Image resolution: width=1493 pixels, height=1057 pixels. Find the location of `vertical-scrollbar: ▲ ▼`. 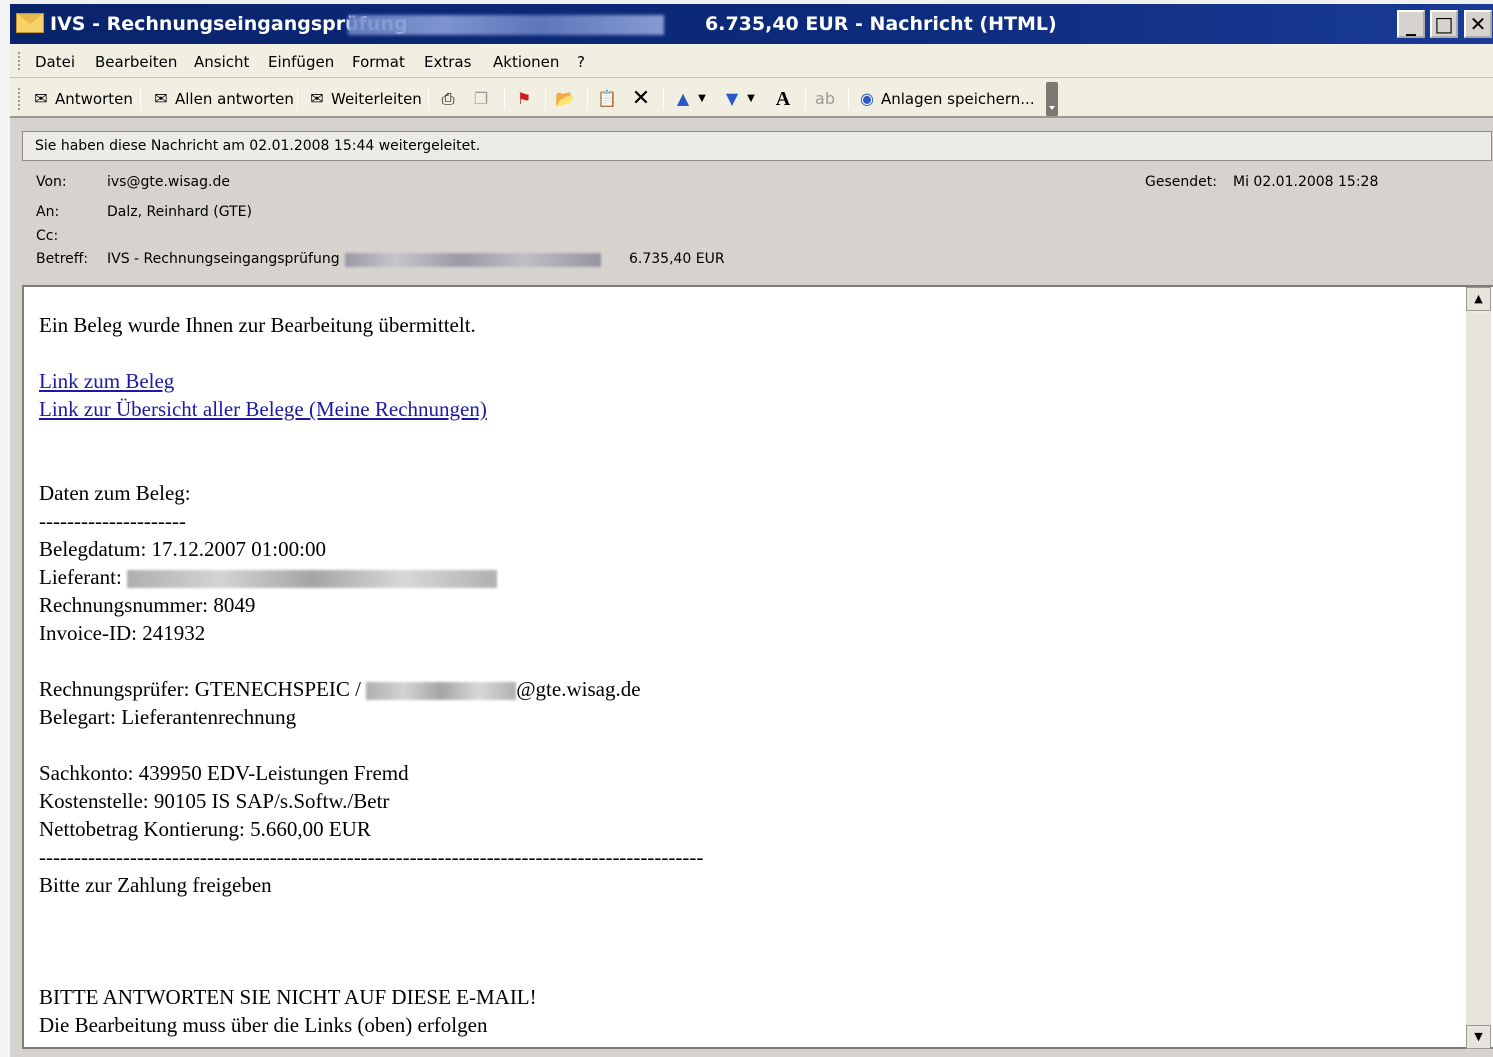

vertical-scrollbar: ▲ ▼ is located at coordinates (1478, 668).